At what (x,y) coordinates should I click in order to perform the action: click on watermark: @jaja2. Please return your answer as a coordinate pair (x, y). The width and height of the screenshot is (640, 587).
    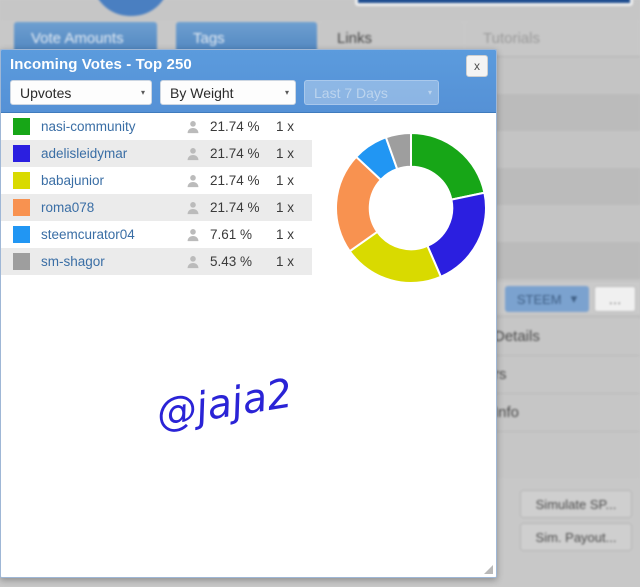
    Looking at the image, I should click on (224, 404).